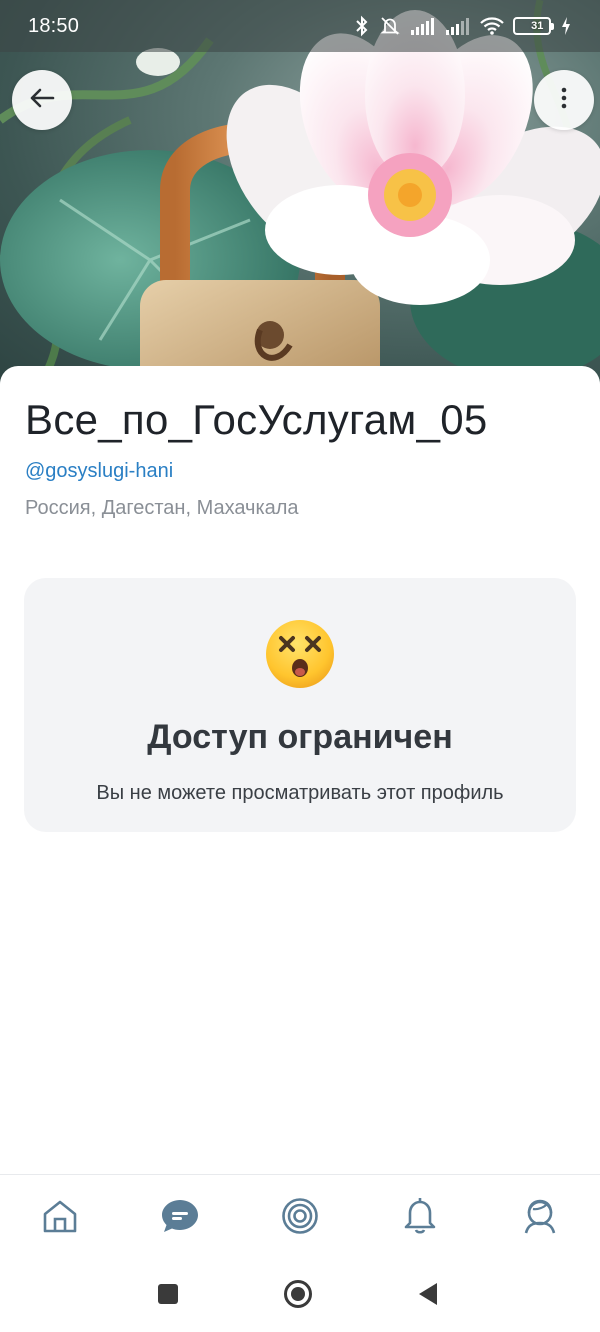 The height and width of the screenshot is (1332, 600). I want to click on battery-level: 31, so click(537, 26).